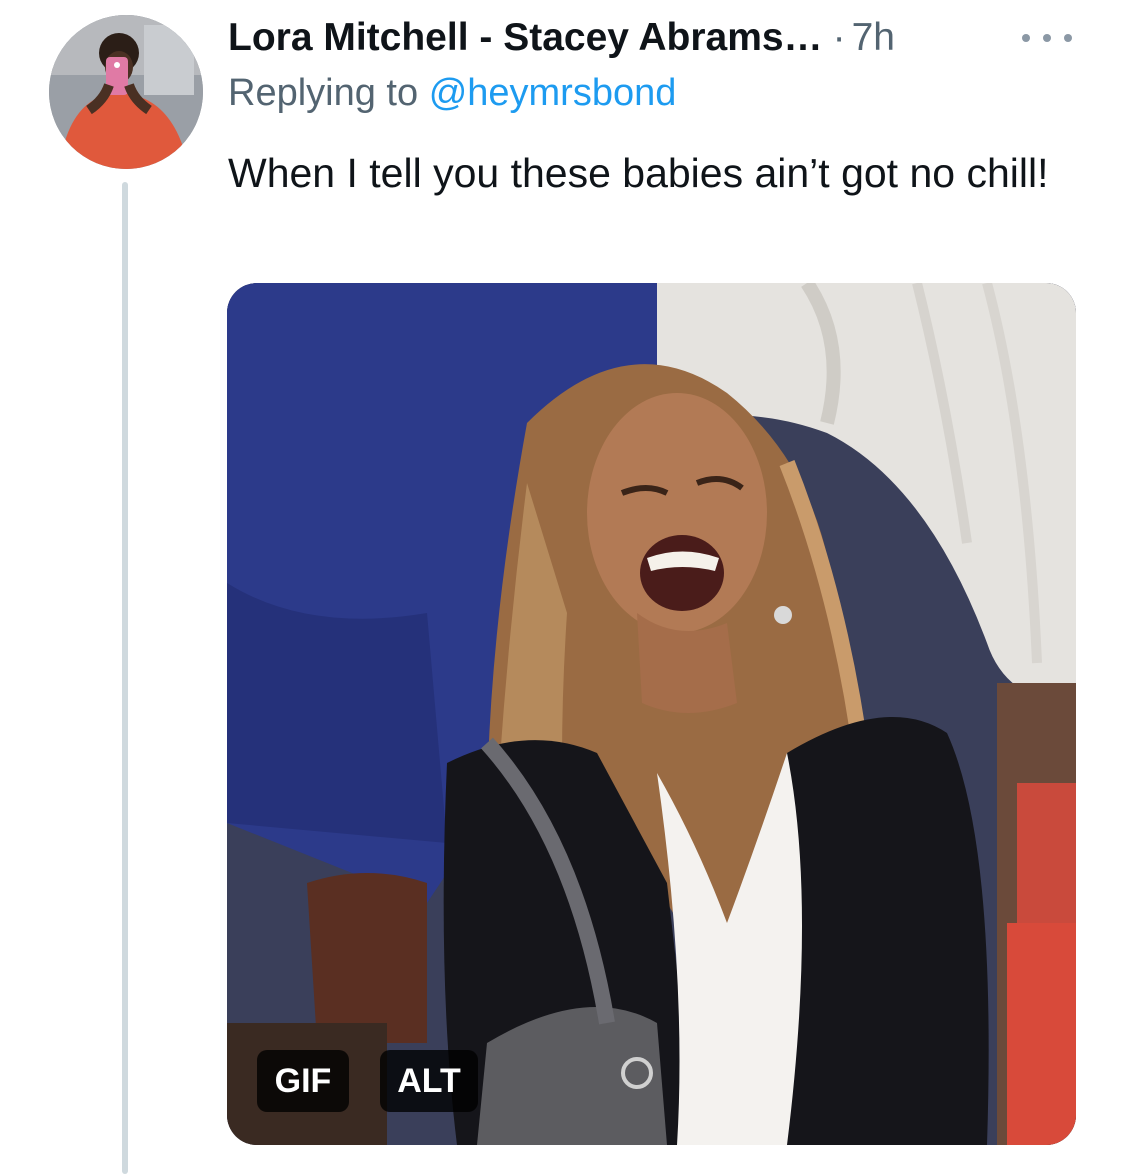  I want to click on thread-line, so click(125, 678).